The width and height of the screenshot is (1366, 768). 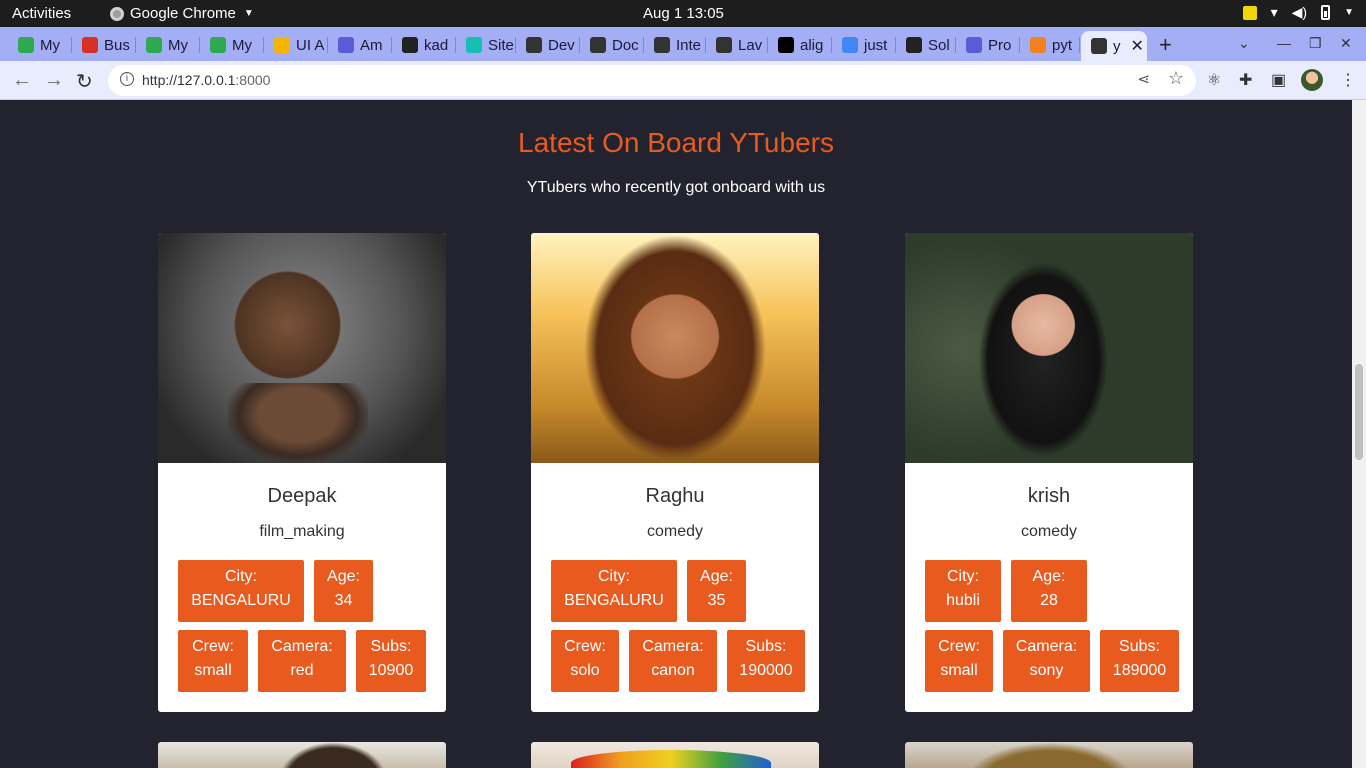 What do you see at coordinates (302, 496) in the screenshot?
I see `ytuber-name: Deepak` at bounding box center [302, 496].